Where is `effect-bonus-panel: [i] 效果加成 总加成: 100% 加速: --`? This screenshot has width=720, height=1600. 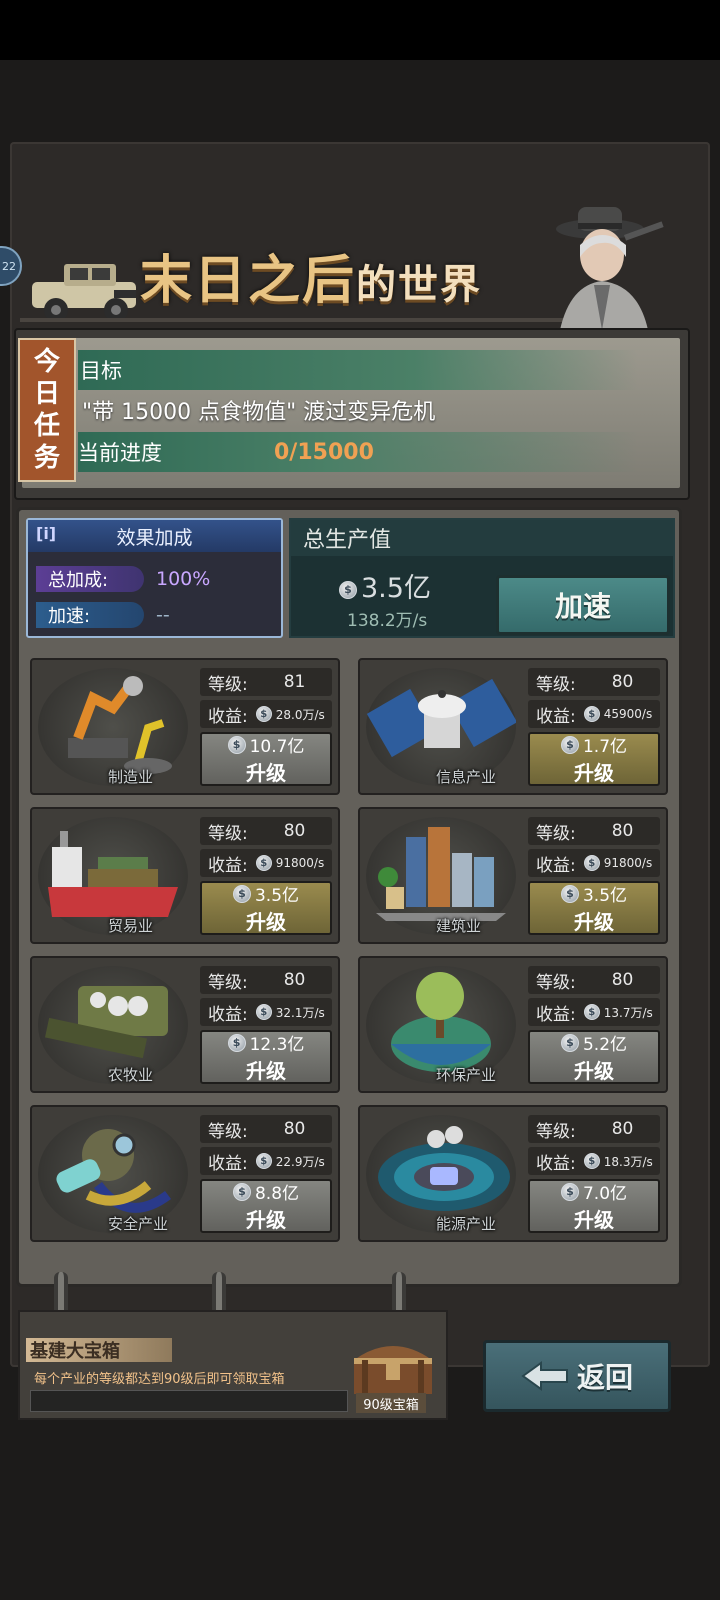 effect-bonus-panel: [i] 效果加成 总加成: 100% 加速: -- is located at coordinates (154, 578).